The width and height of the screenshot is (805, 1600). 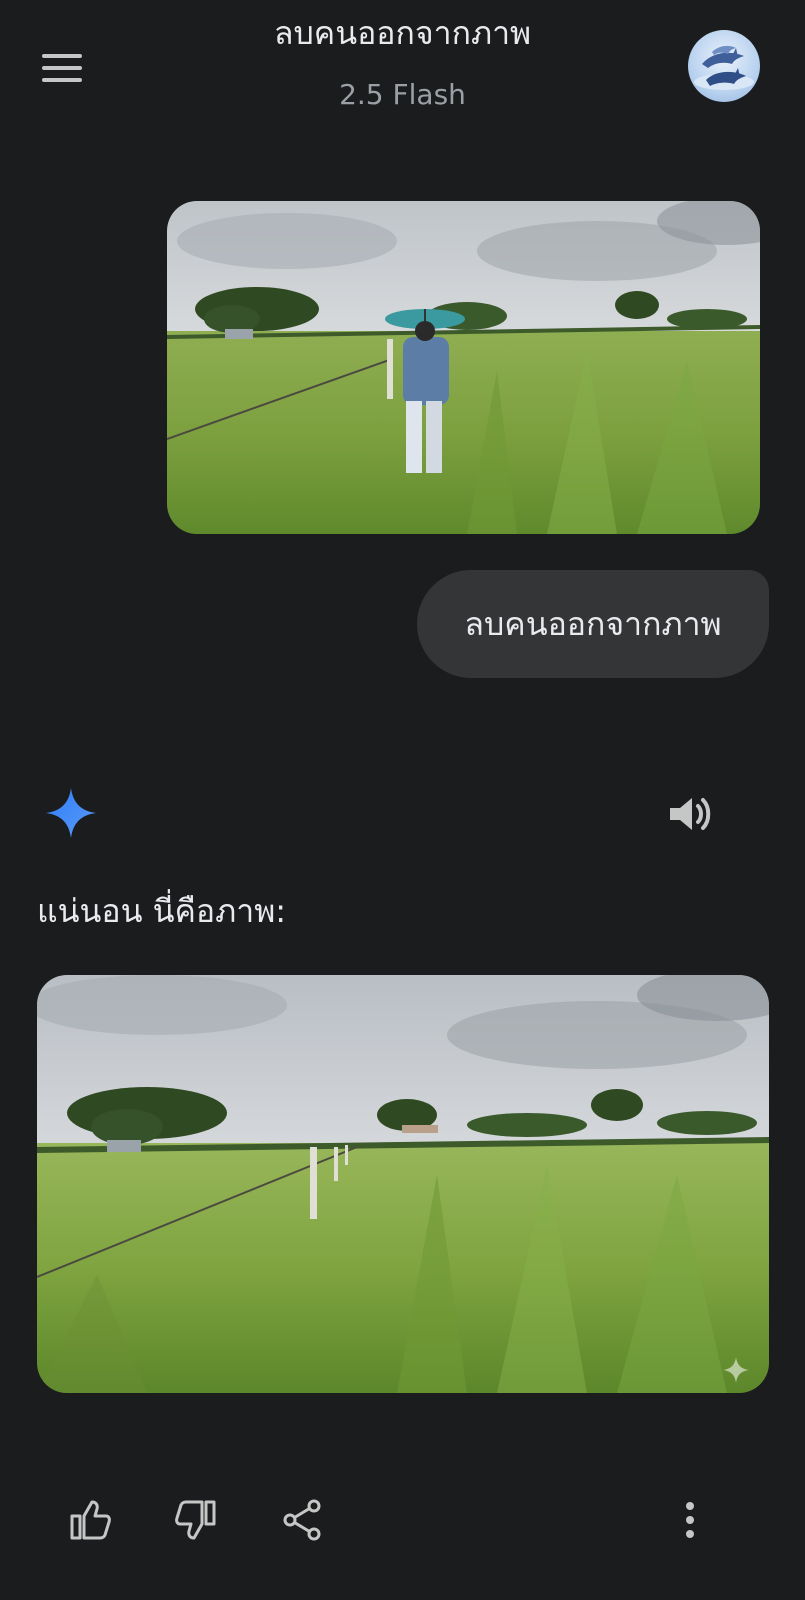 I want to click on chat-title: ลบคนออกจากภาพ, so click(x=402, y=33).